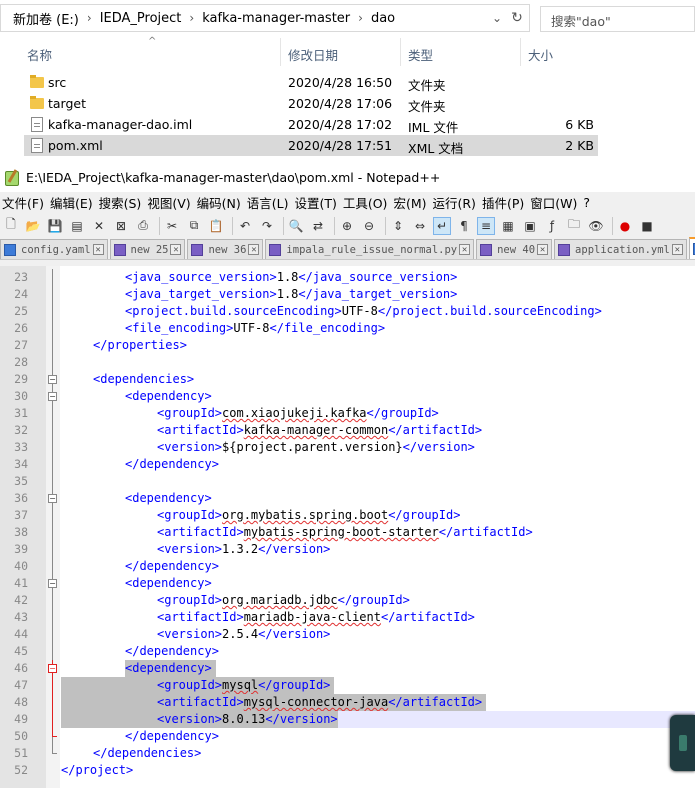 The image size is (695, 788). I want to click on menu-encoding: 编码(N), so click(222, 202).